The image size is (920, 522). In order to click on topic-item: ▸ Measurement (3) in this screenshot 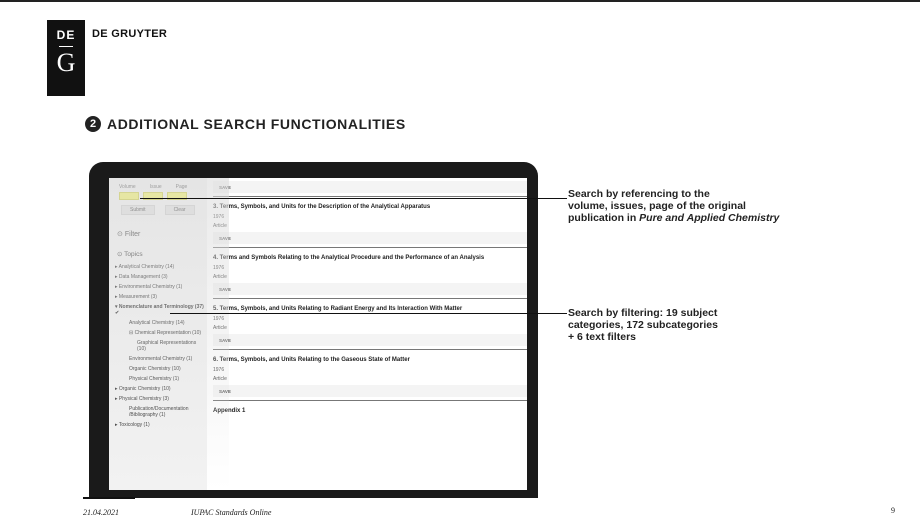, I will do `click(160, 297)`.